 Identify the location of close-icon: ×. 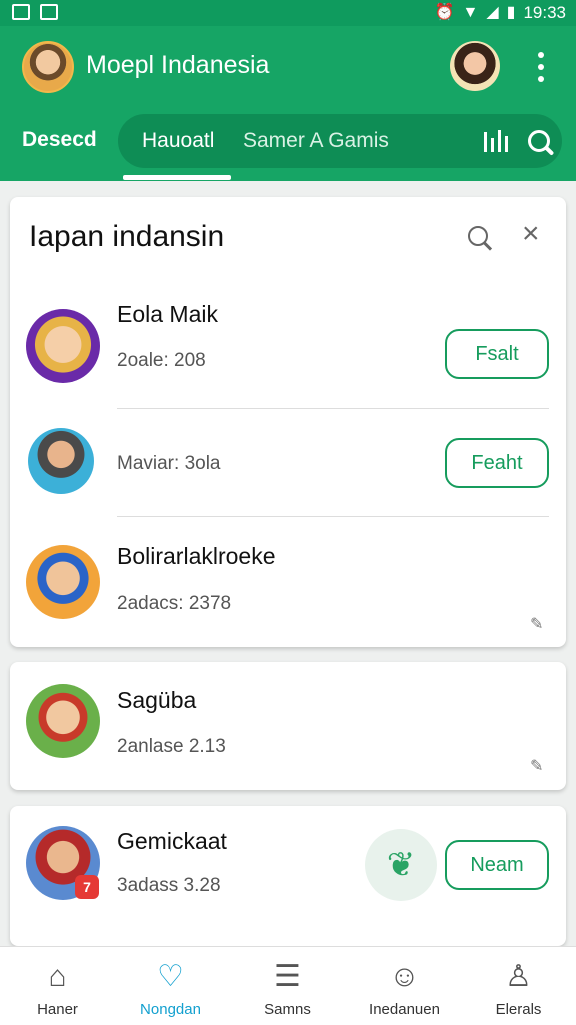
(531, 234).